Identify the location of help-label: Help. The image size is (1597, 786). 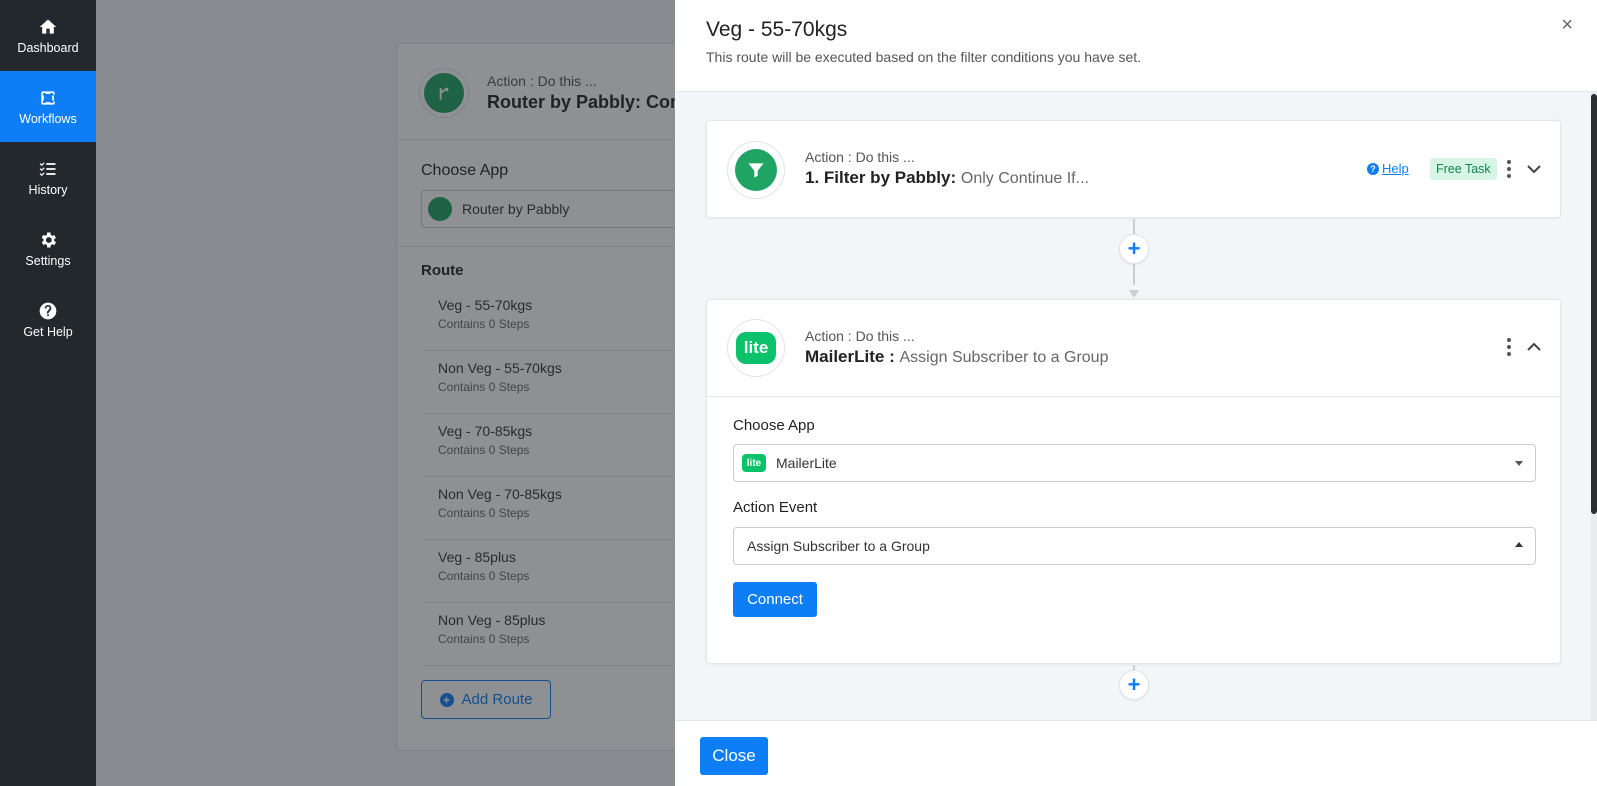
(1395, 168).